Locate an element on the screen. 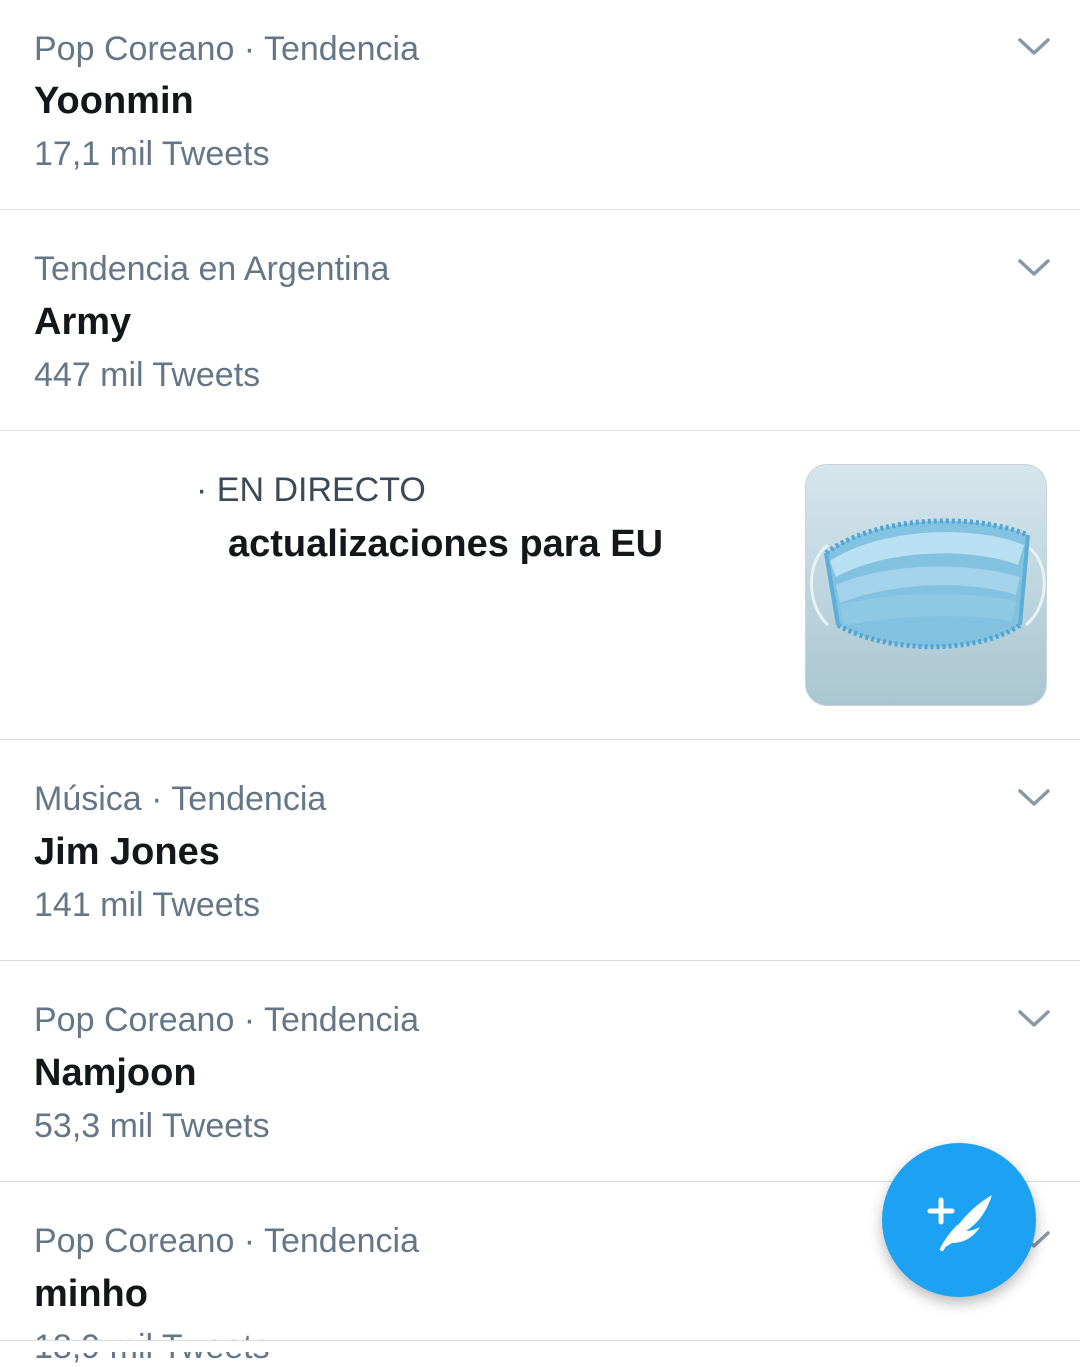 This screenshot has width=1080, height=1367. compose-tweet-button is located at coordinates (959, 1220).